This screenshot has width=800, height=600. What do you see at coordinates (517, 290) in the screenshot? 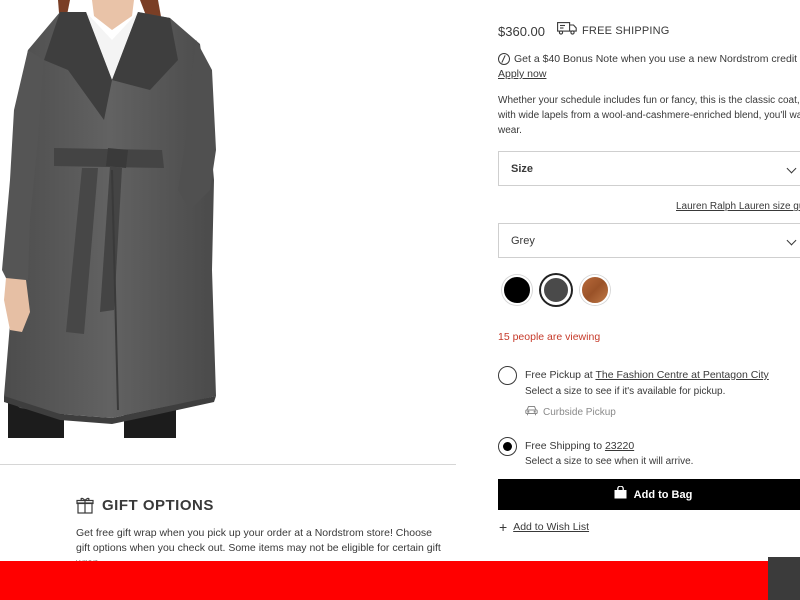
I see `swatch-black` at bounding box center [517, 290].